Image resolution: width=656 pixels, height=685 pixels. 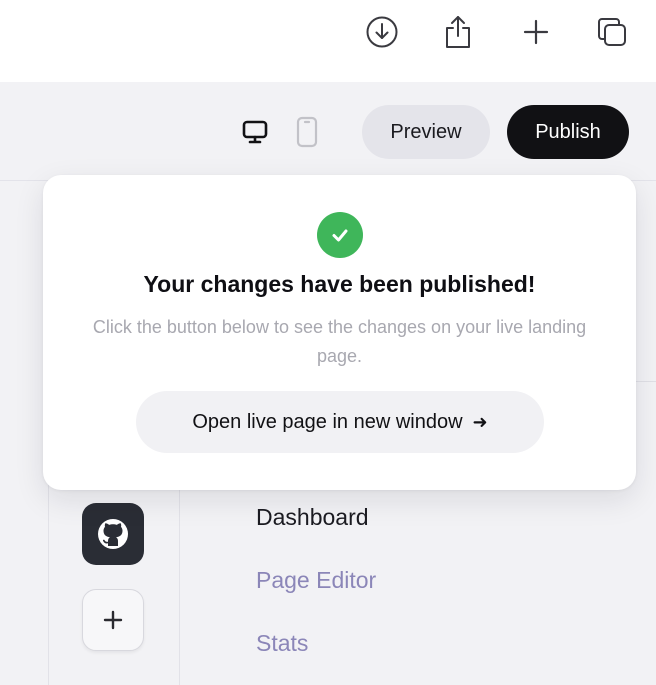 I want to click on tabs-overview-icon, so click(x=612, y=32).